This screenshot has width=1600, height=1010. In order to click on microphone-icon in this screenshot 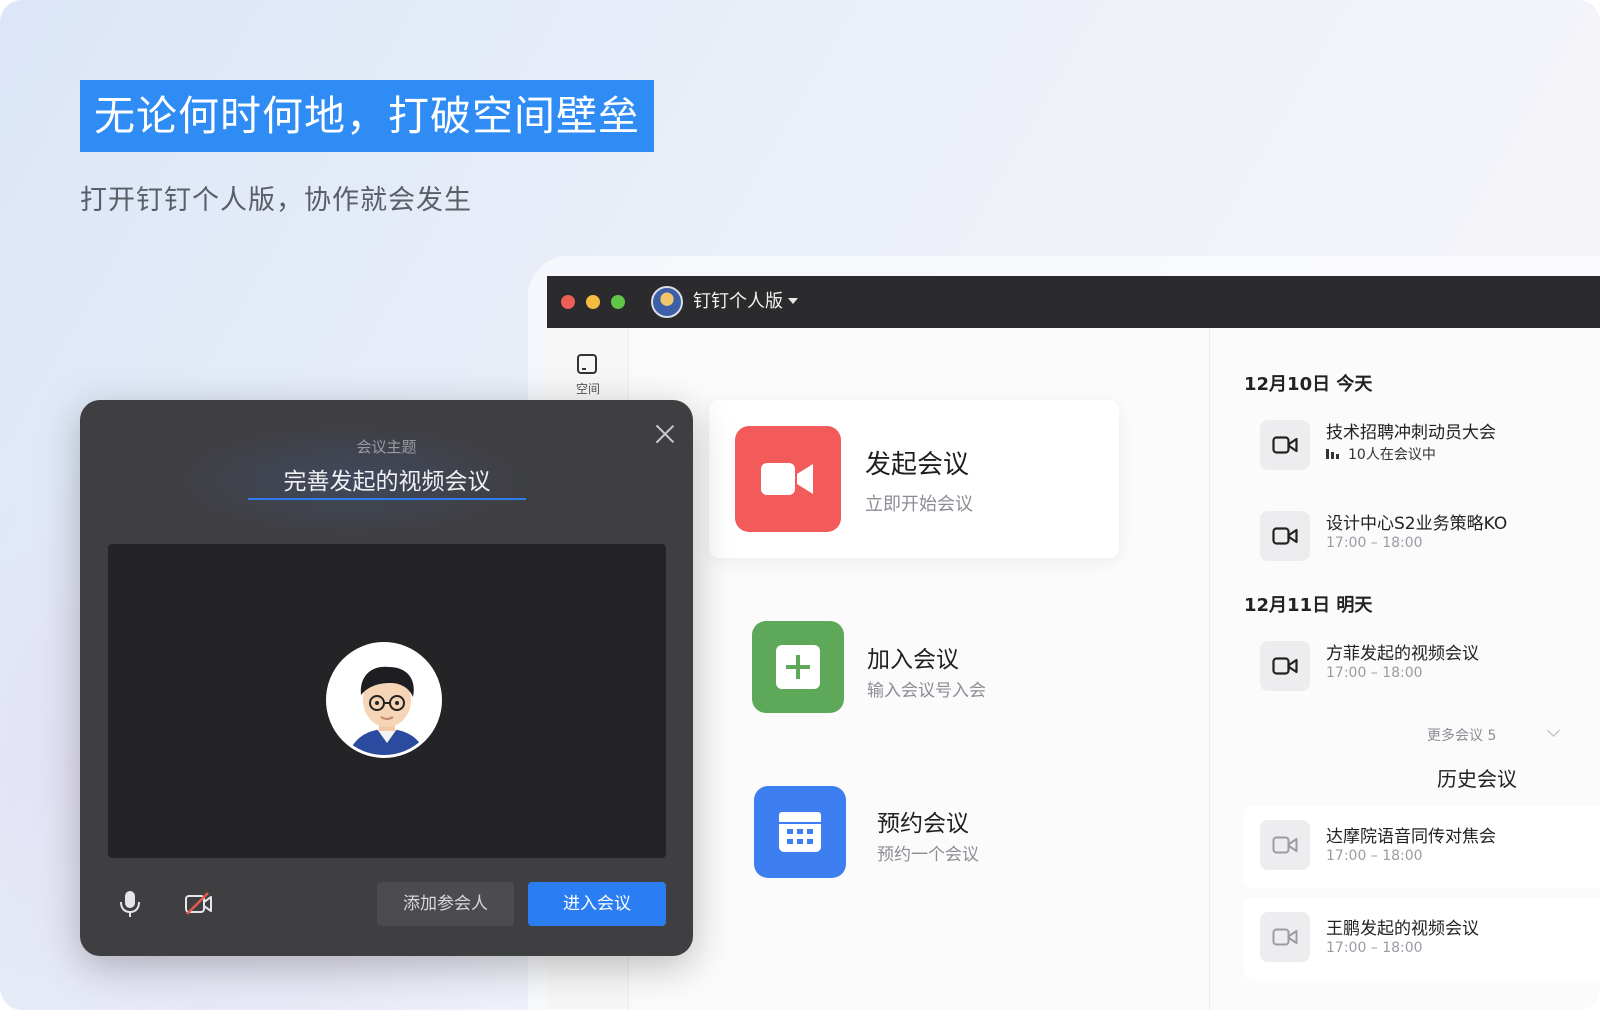, I will do `click(130, 904)`.